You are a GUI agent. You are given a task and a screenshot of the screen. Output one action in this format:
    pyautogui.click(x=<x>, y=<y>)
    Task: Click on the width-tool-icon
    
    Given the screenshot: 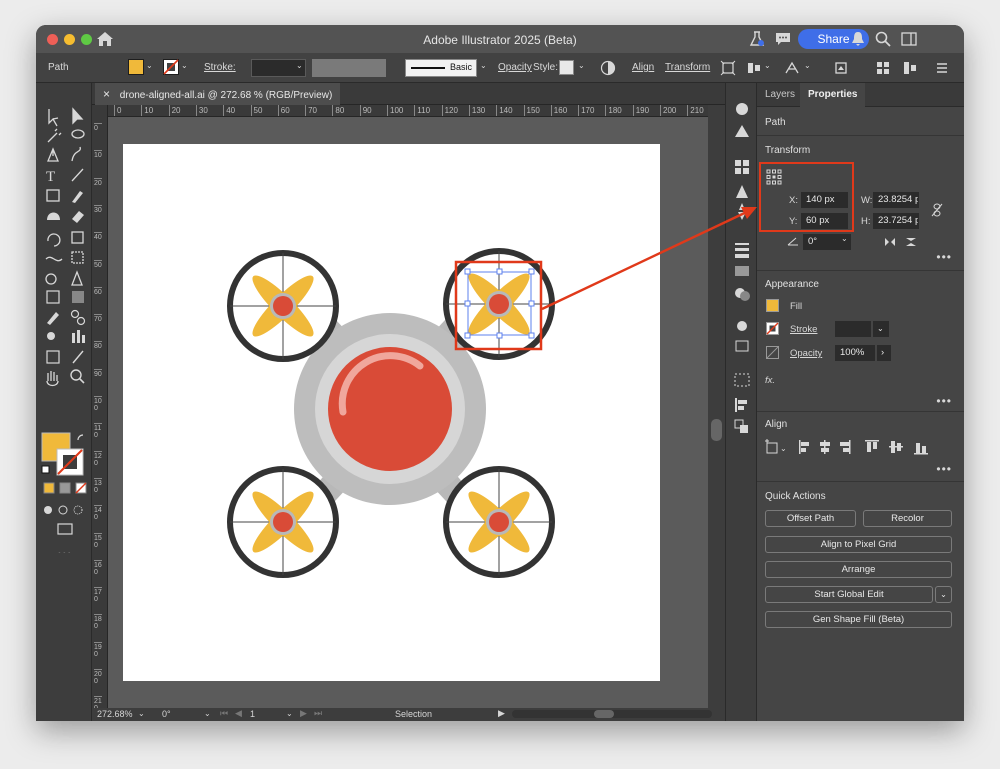 What is the action you would take?
    pyautogui.click(x=54, y=259)
    